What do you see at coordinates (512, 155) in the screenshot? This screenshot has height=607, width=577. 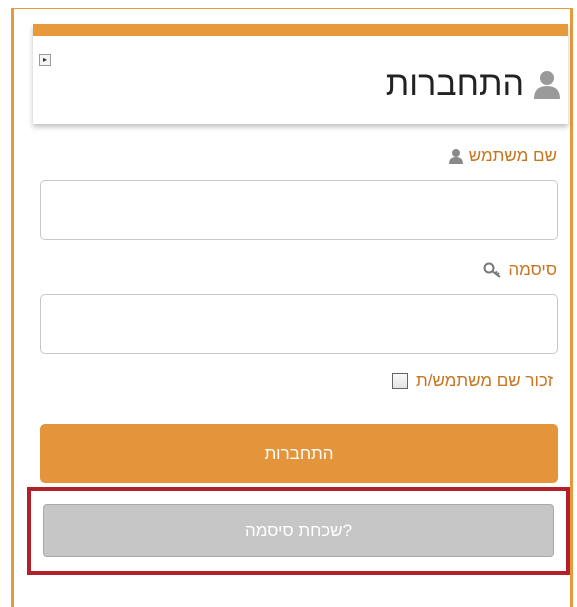 I see `username-label-text: שם משתמש` at bounding box center [512, 155].